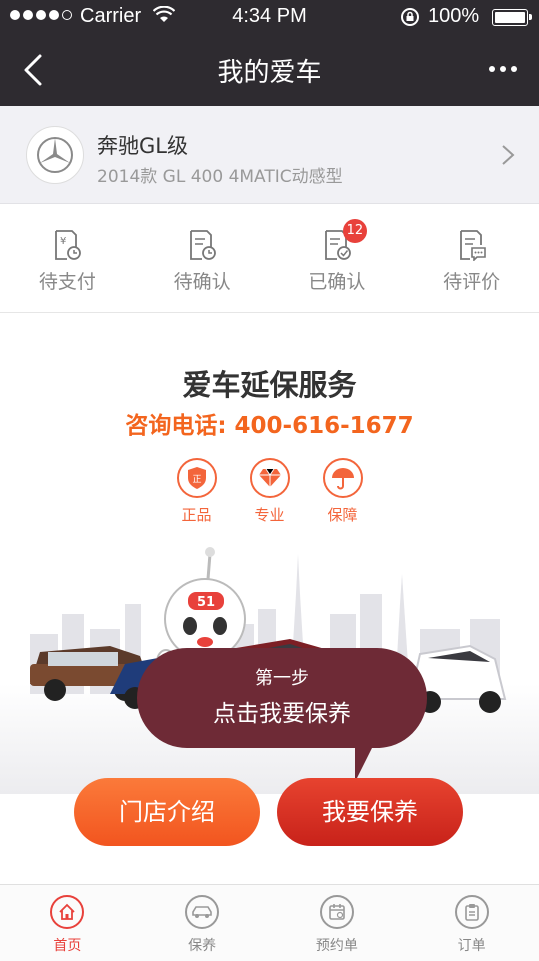 The width and height of the screenshot is (539, 961). Describe the element at coordinates (68, 245) in the screenshot. I see `yuan-clock-doc-icon: ¥` at that location.